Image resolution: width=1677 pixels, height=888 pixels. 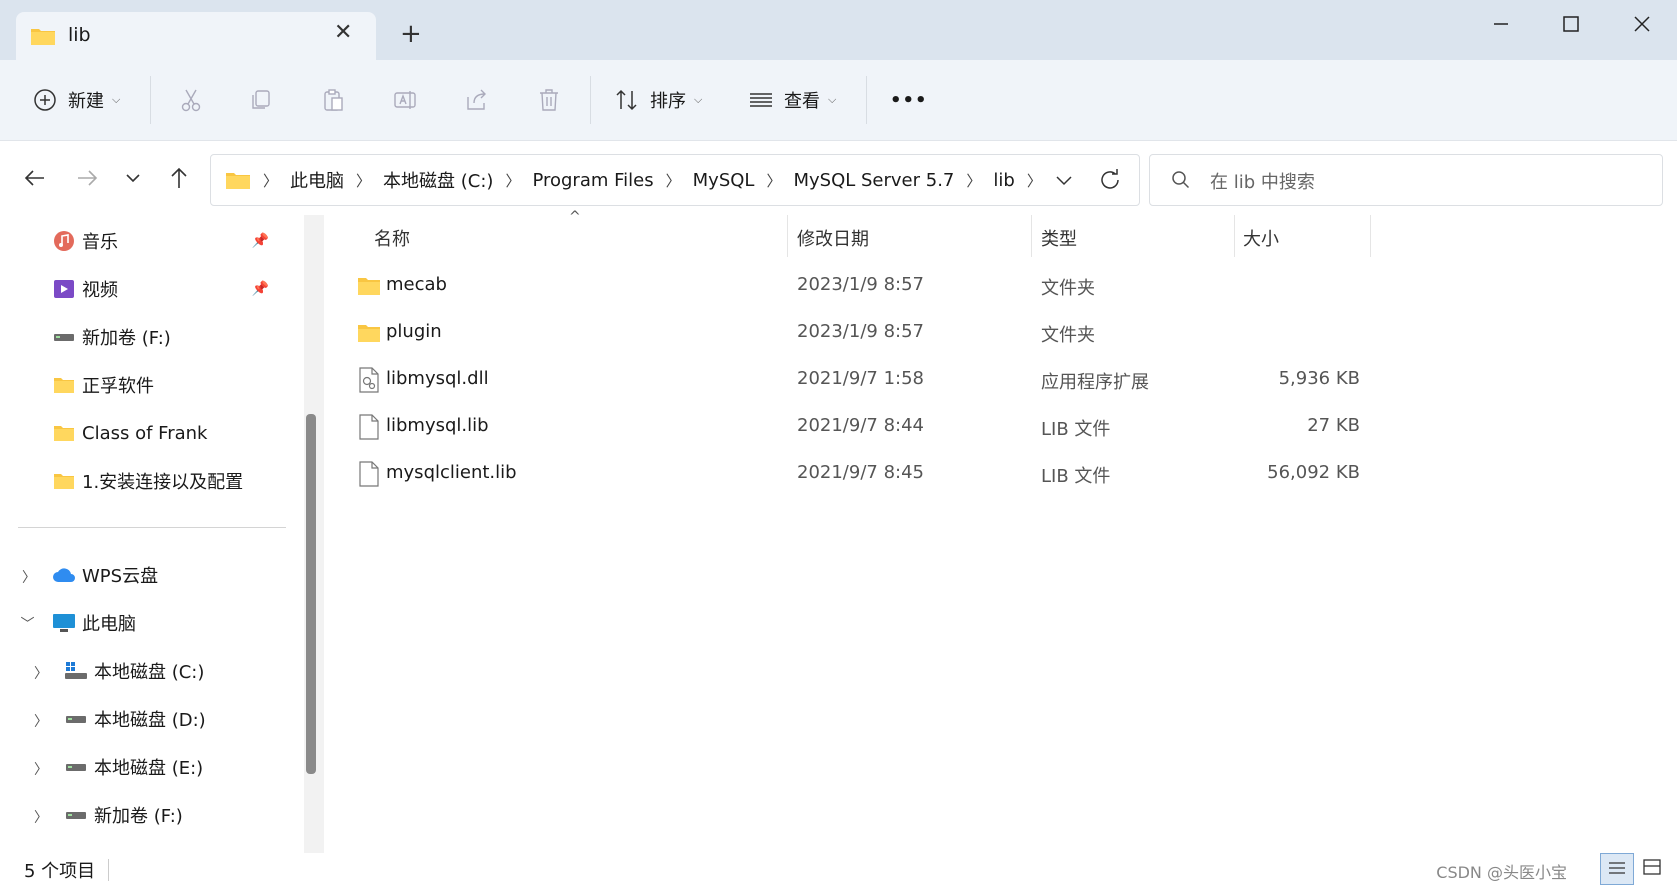 I want to click on minimize-button, so click(x=1500, y=25).